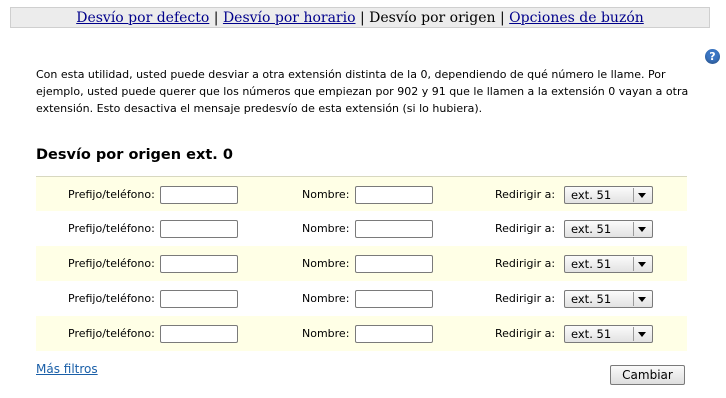 The image size is (726, 398). What do you see at coordinates (142, 18) in the screenshot?
I see `tab-default-forward: Desvío por defecto` at bounding box center [142, 18].